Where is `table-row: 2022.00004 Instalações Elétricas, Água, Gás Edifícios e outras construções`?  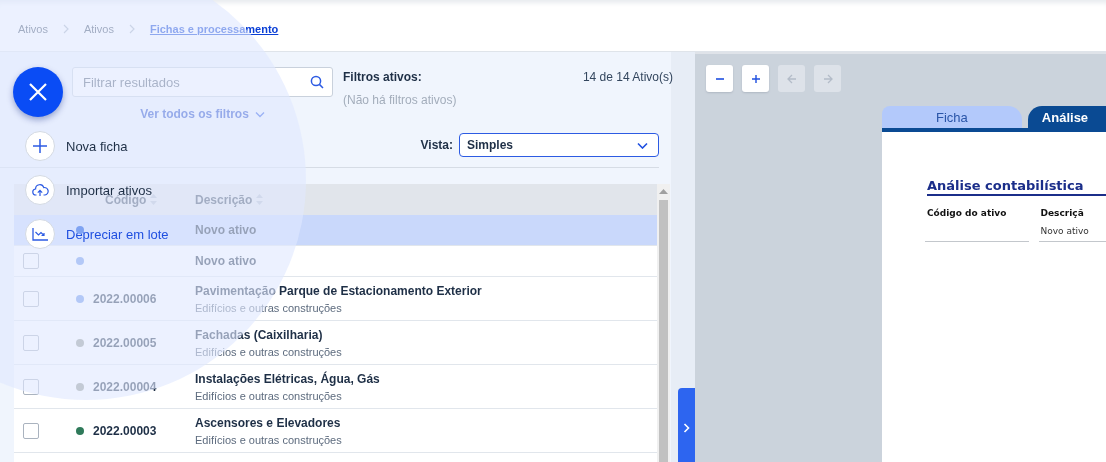 table-row: 2022.00004 Instalações Elétricas, Água, Gás Edifícios e outras construções is located at coordinates (335, 387).